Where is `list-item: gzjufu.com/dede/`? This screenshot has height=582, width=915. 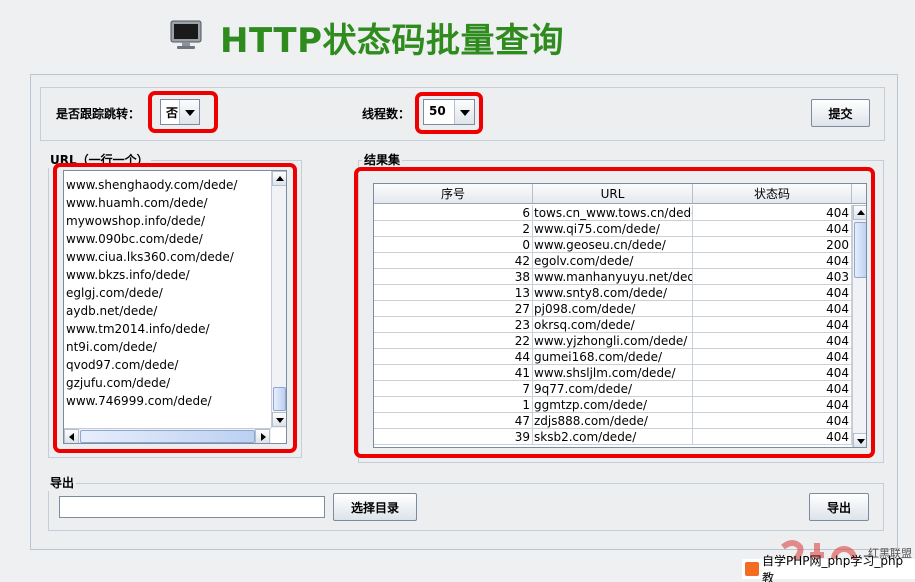
list-item: gzjufu.com/dede/ is located at coordinates (118, 383).